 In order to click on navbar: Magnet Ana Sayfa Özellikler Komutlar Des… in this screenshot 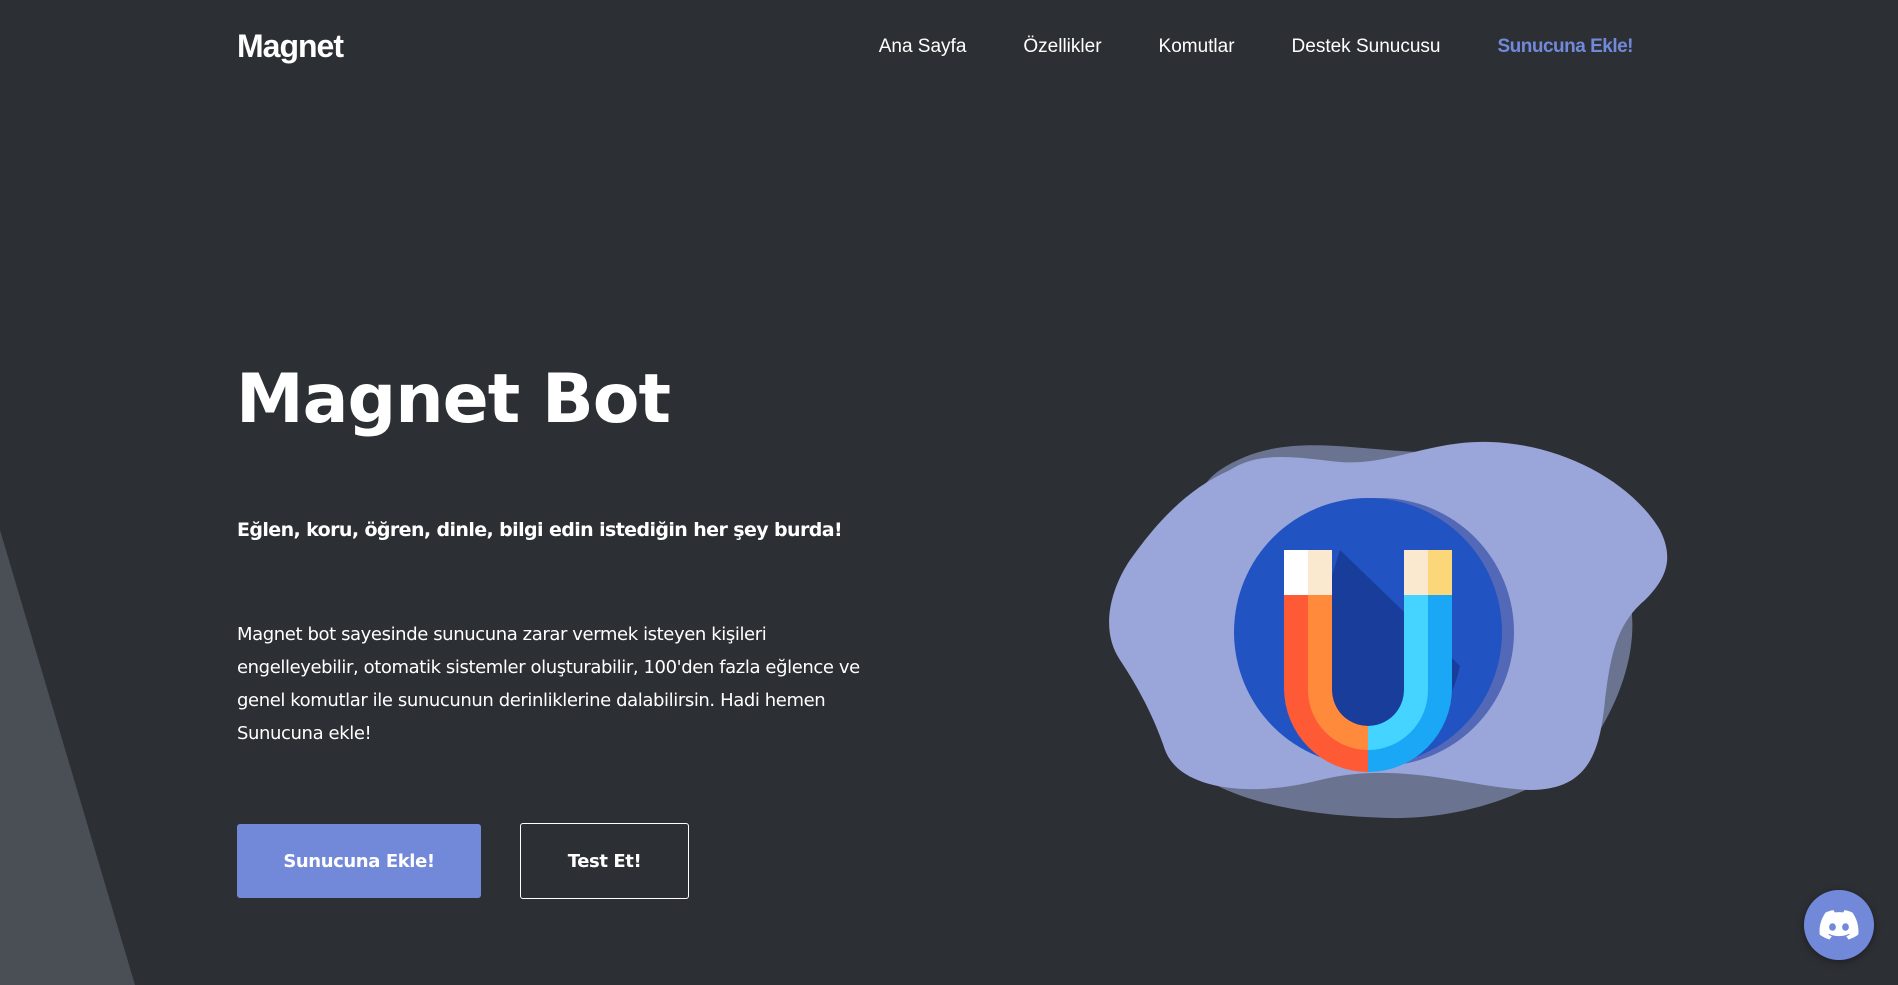, I will do `click(949, 48)`.